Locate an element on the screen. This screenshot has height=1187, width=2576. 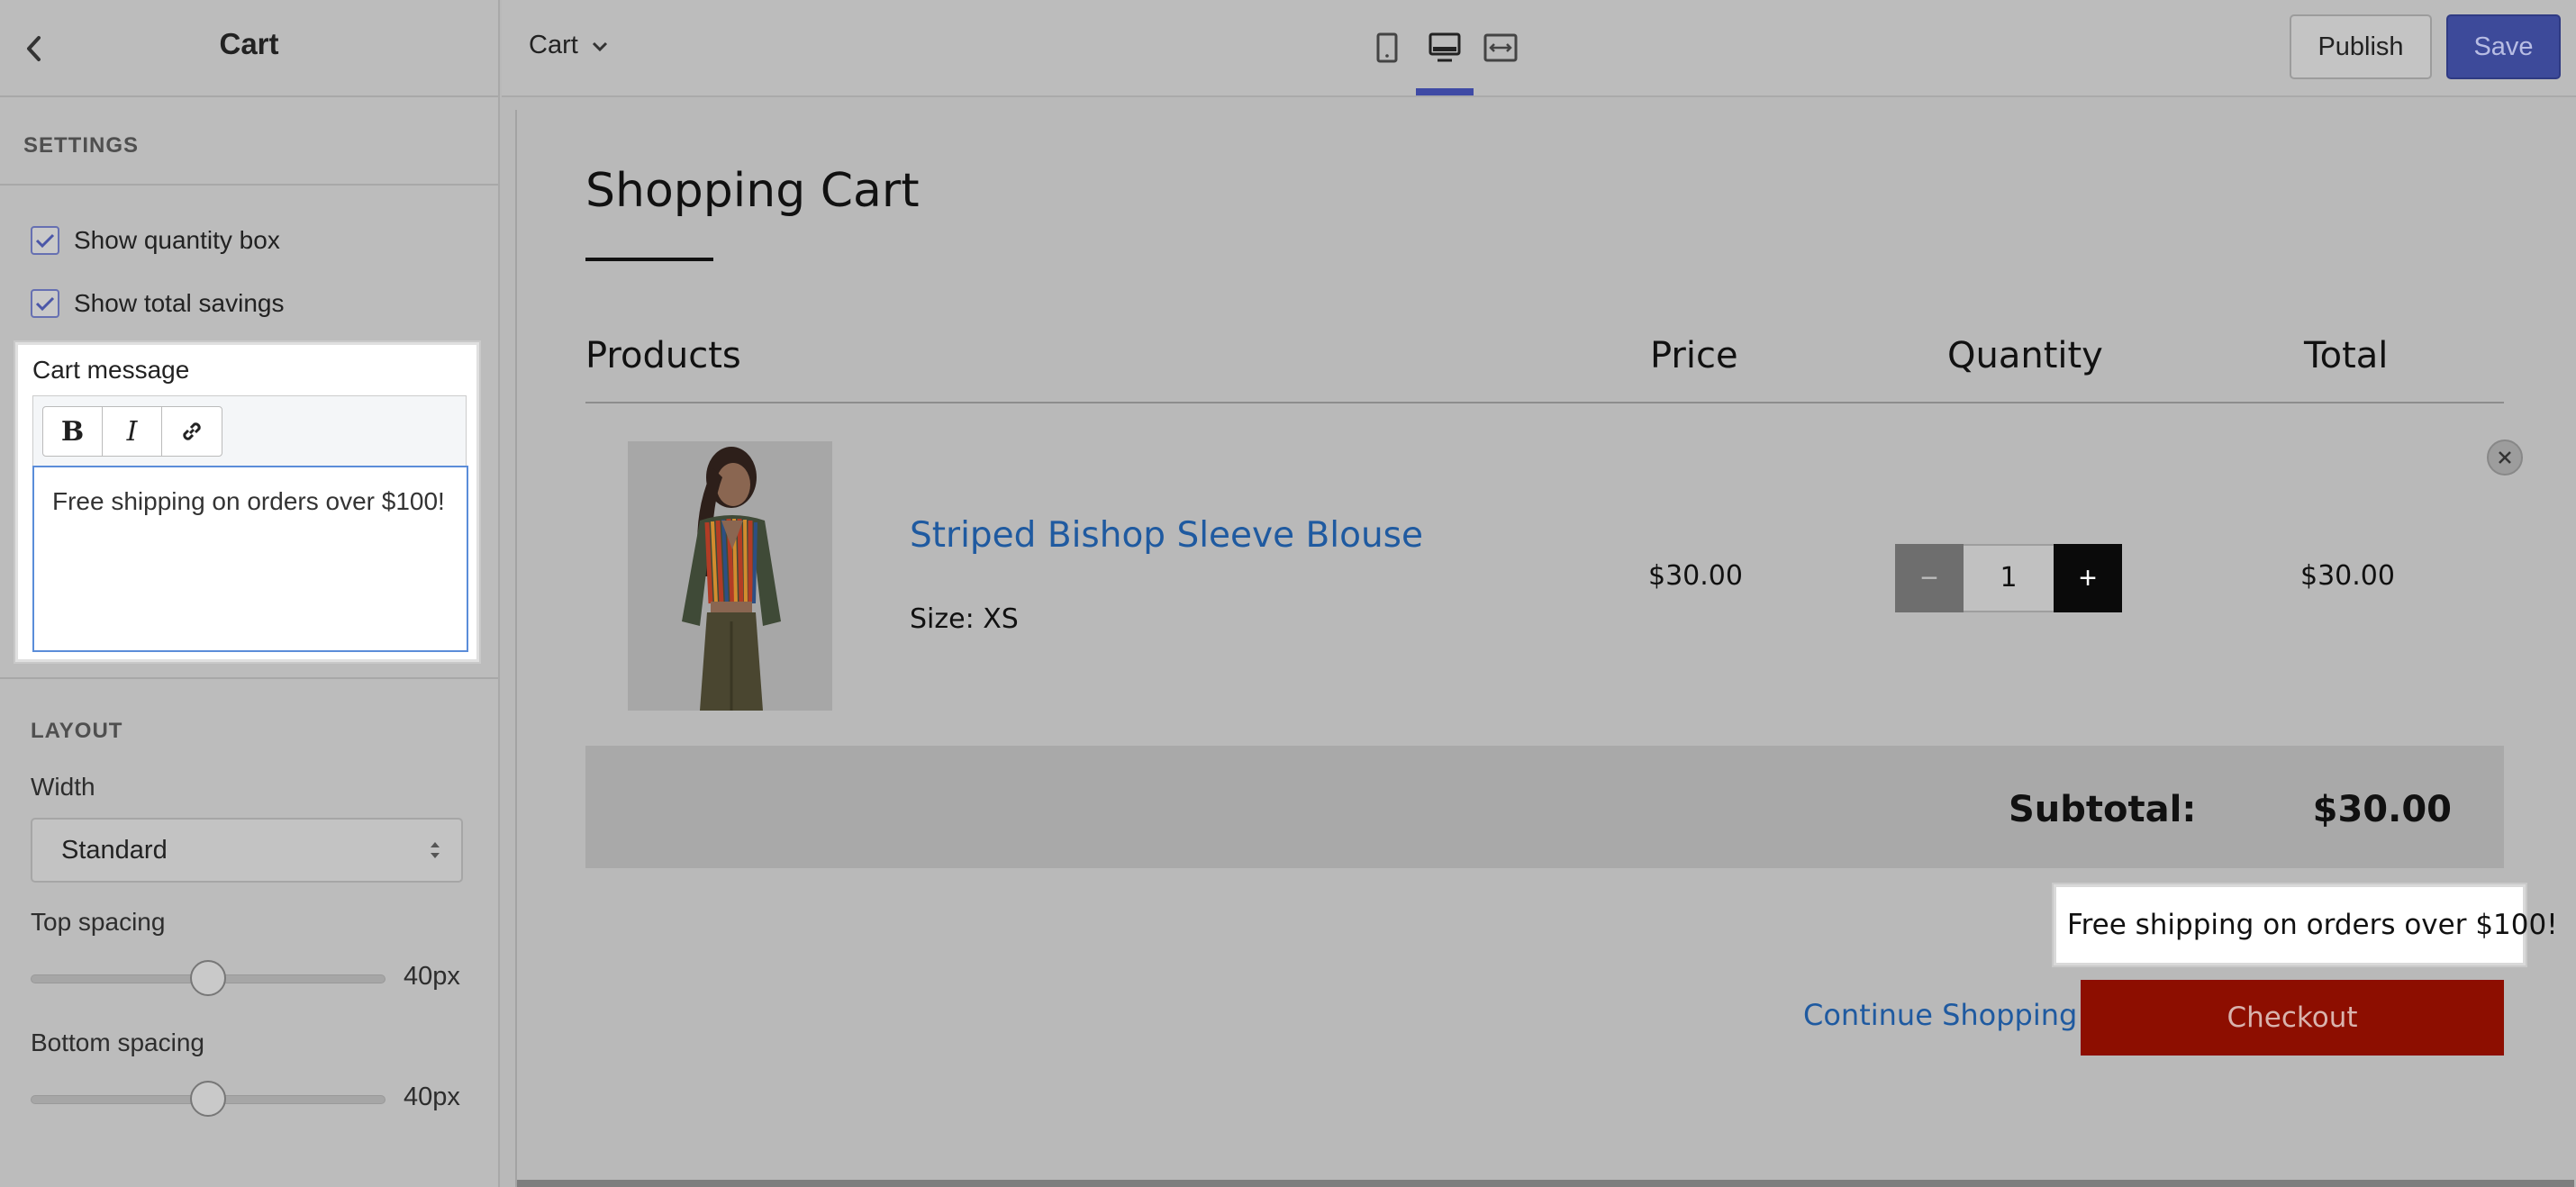
settings-heading: SETTINGS is located at coordinates (81, 145).